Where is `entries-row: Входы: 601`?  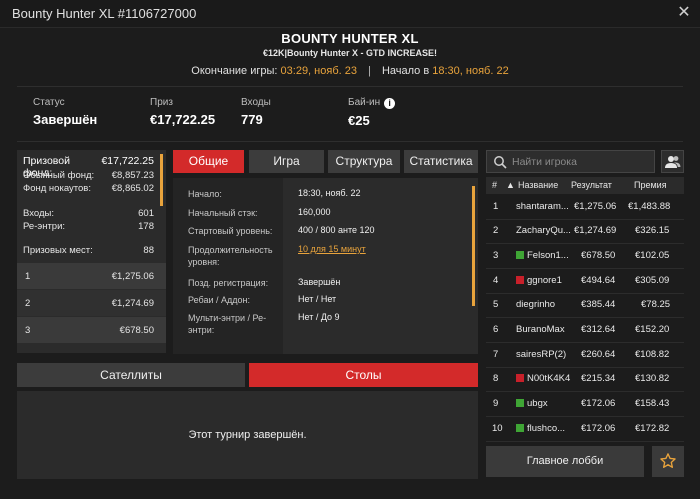
entries-row: Входы: 601 is located at coordinates (88, 213).